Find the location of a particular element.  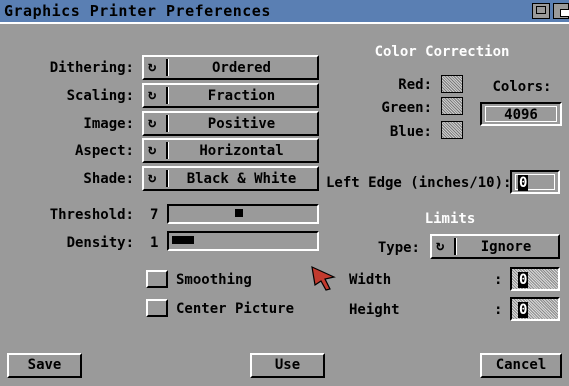

height-label: Height is located at coordinates (374, 310).